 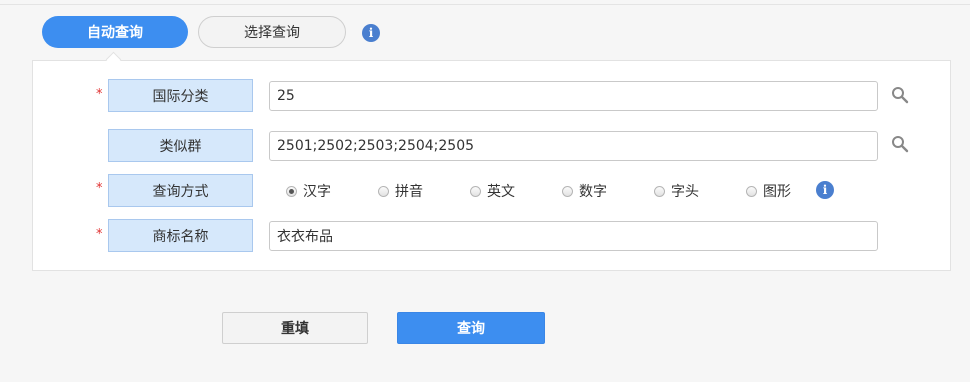 I want to click on radio-pinyin: 拼音, so click(x=400, y=191).